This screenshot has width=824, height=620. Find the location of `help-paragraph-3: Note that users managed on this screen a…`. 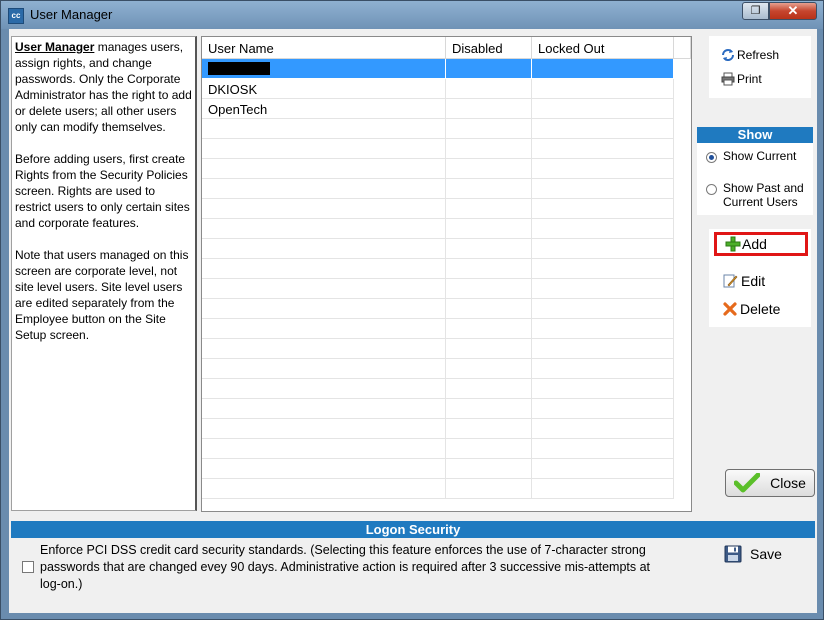

help-paragraph-3: Note that users managed on this screen a… is located at coordinates (102, 295).